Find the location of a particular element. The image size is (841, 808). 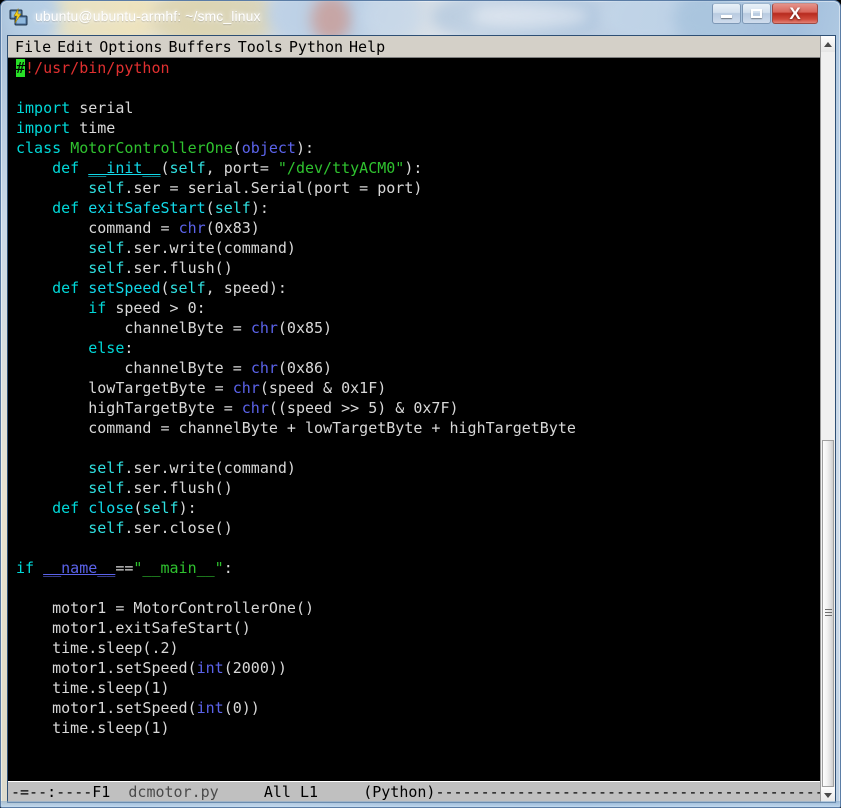

menu-item-edit: Edit is located at coordinates (75, 47).